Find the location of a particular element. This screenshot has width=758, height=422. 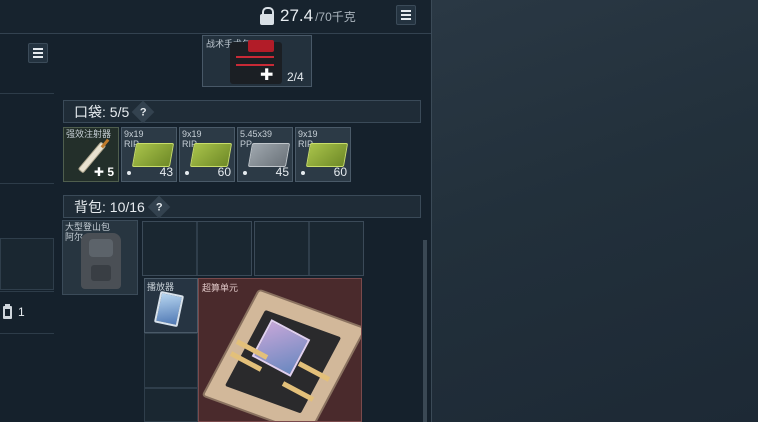

player-item: 播放器 is located at coordinates (171, 305).